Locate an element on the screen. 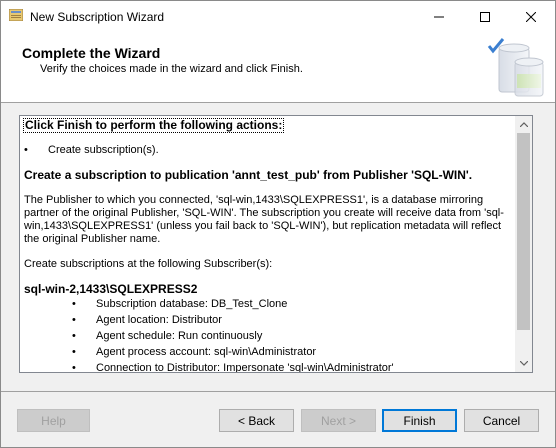  page-title: Complete the Wizard is located at coordinates (91, 53).